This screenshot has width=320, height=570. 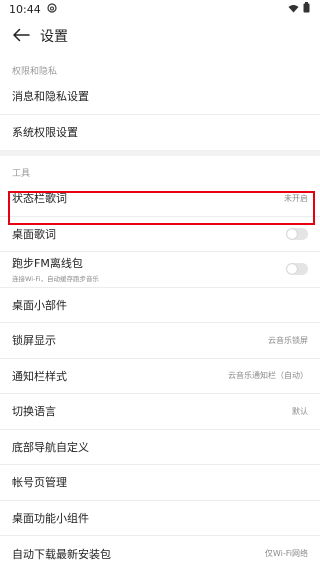 What do you see at coordinates (34, 341) in the screenshot?
I see `row-label: 锁屏显示` at bounding box center [34, 341].